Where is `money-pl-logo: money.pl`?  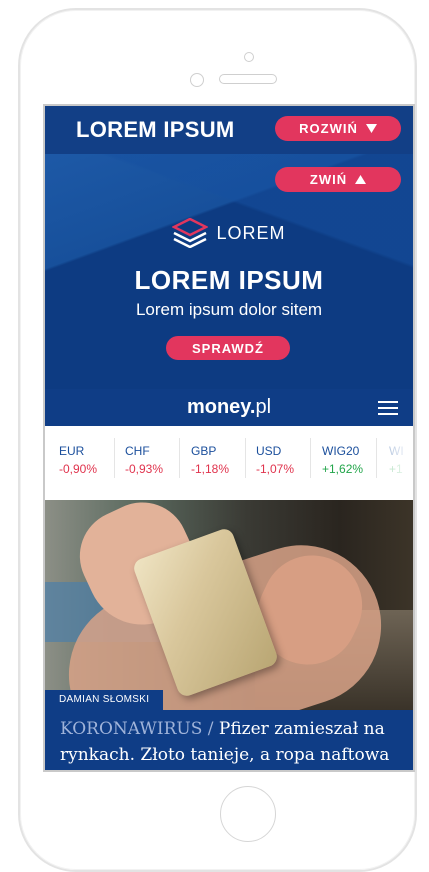 money-pl-logo: money.pl is located at coordinates (229, 407).